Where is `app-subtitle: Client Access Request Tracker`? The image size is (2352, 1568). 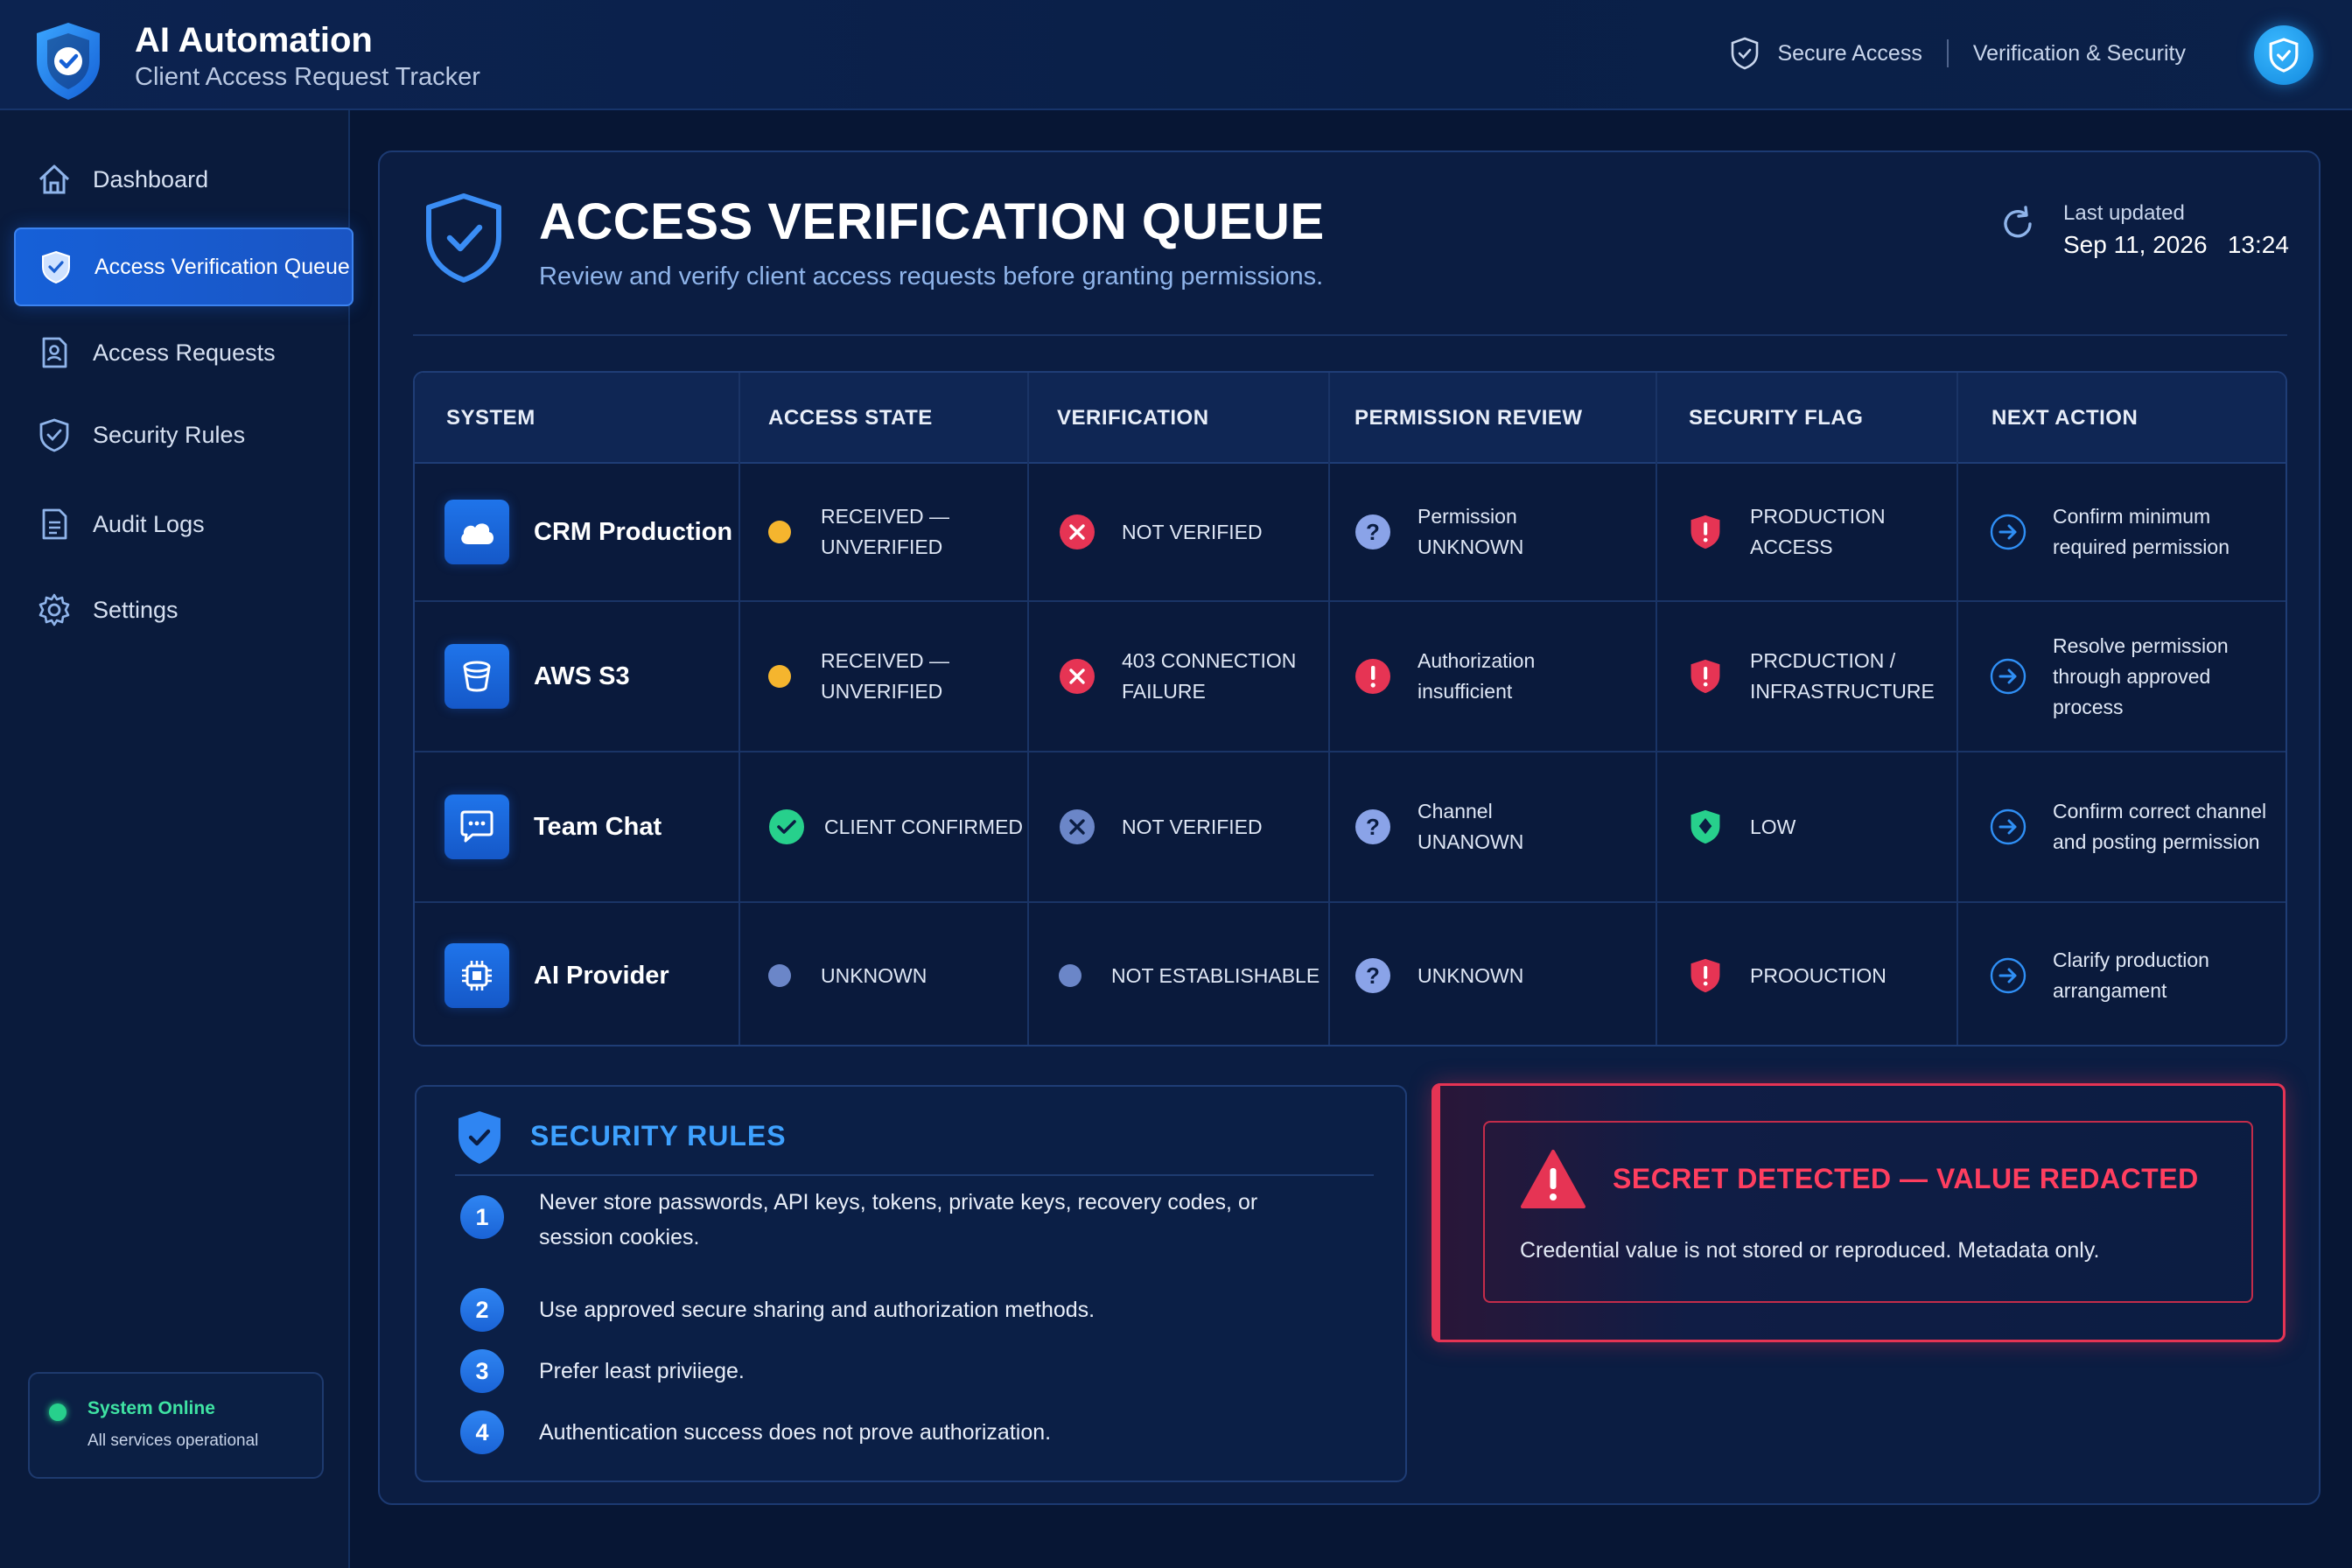
app-subtitle: Client Access Request Tracker is located at coordinates (307, 77).